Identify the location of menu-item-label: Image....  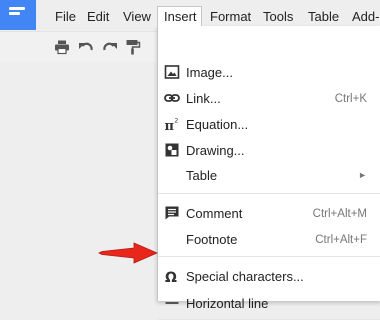
(209, 72).